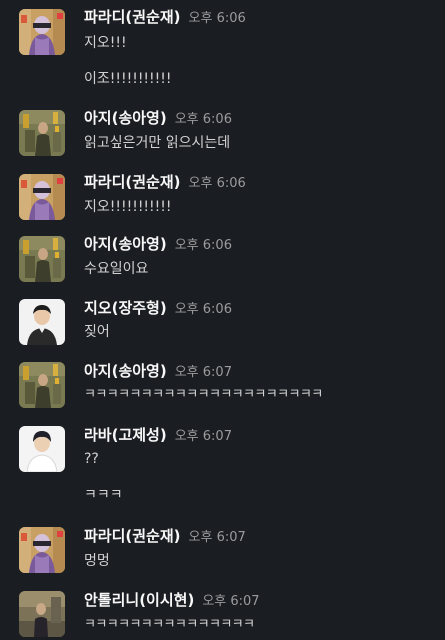 This screenshot has width=445, height=640. I want to click on sender-name: 아지(송아영) 오후 6:07, so click(158, 372).